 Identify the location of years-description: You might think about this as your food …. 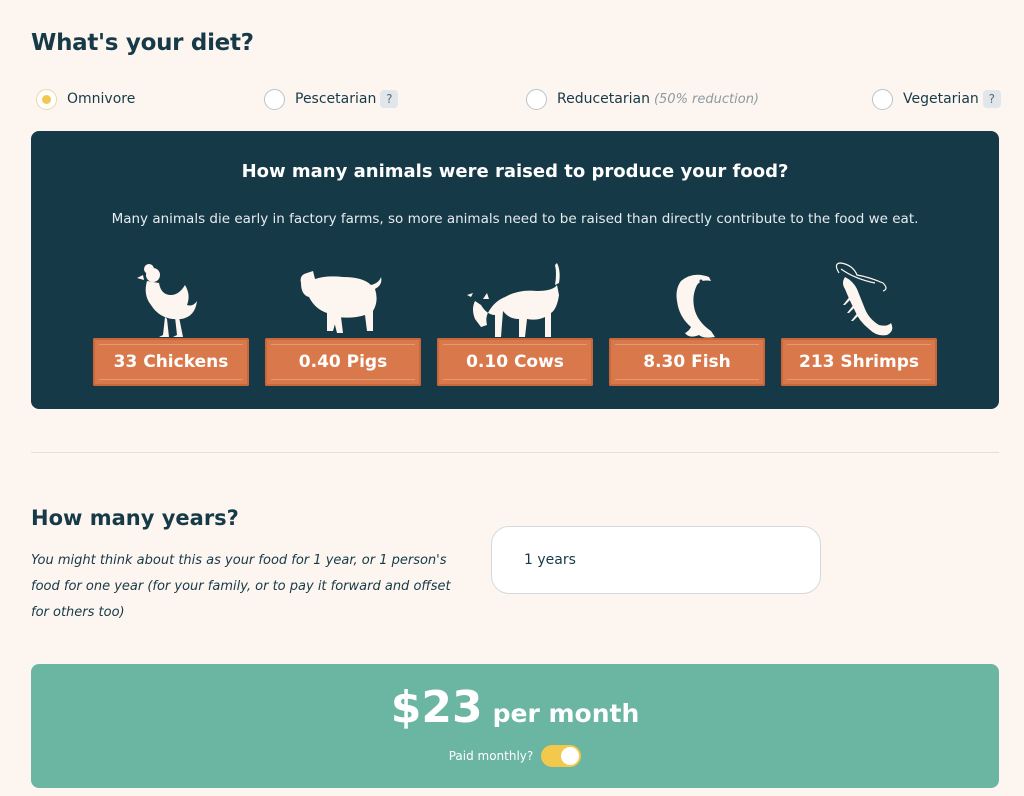
(241, 586).